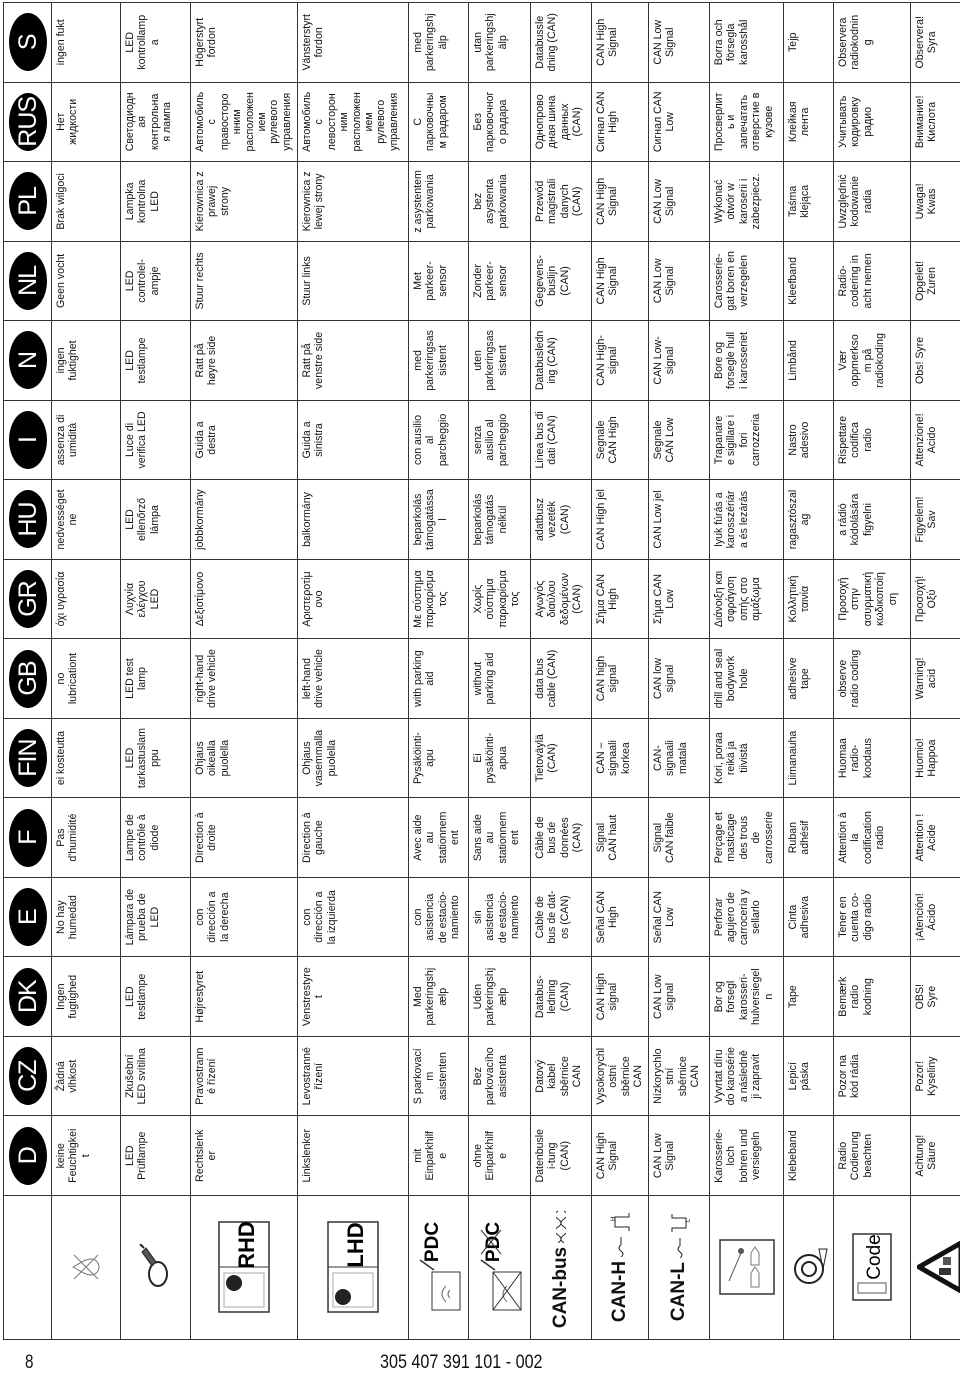 This screenshot has width=960, height=1374. I want to click on translation-cell: con dirección a la izquierda, so click(353, 917).